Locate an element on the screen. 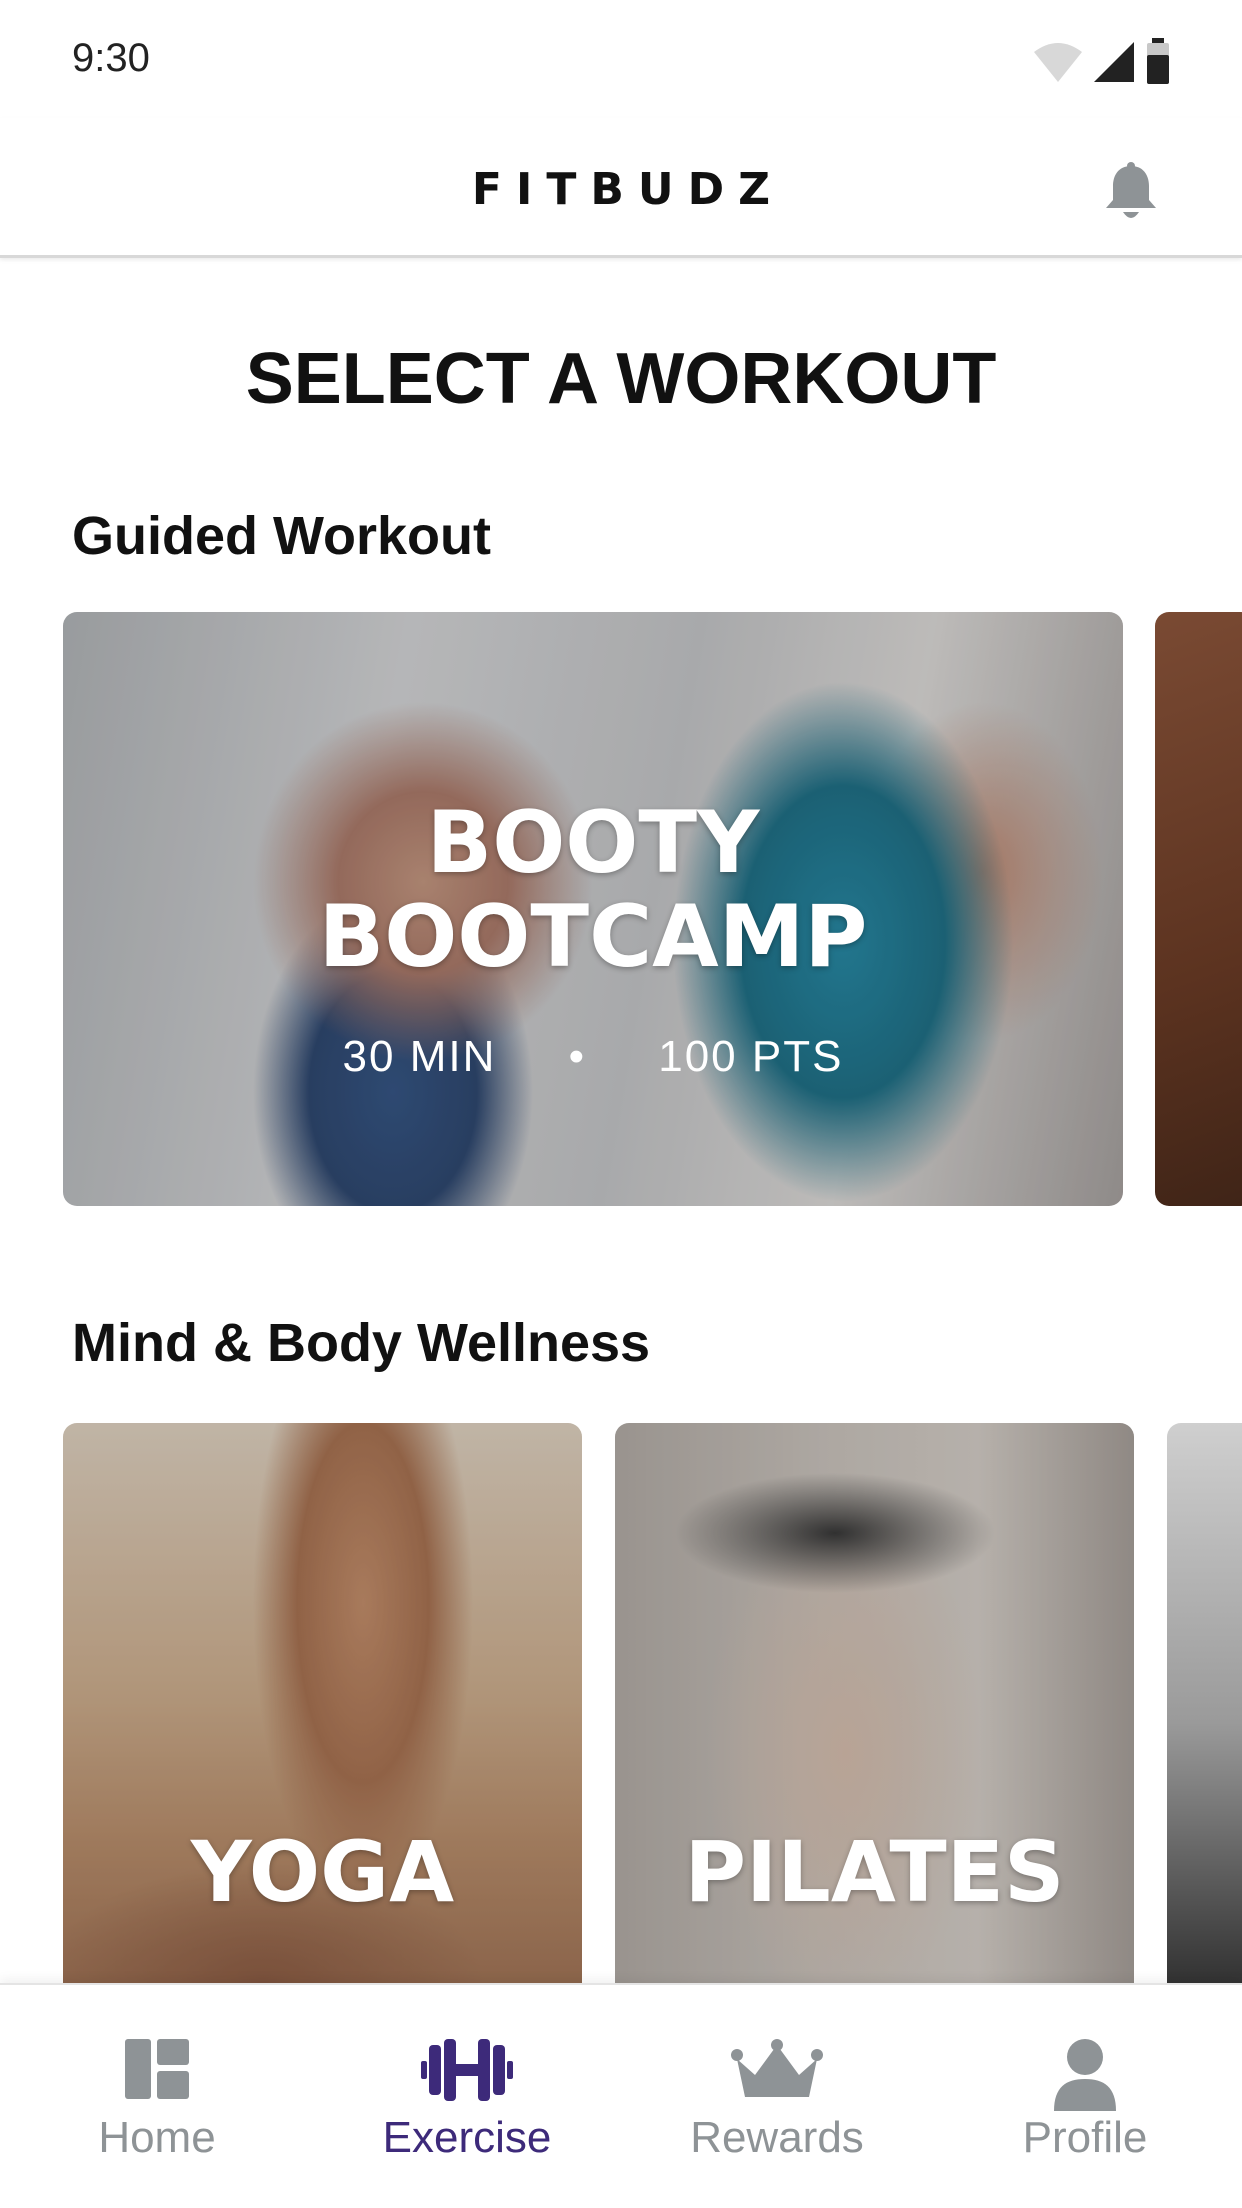 Image resolution: width=1242 pixels, height=2208 pixels. tab-home: Home is located at coordinates (157, 2096).